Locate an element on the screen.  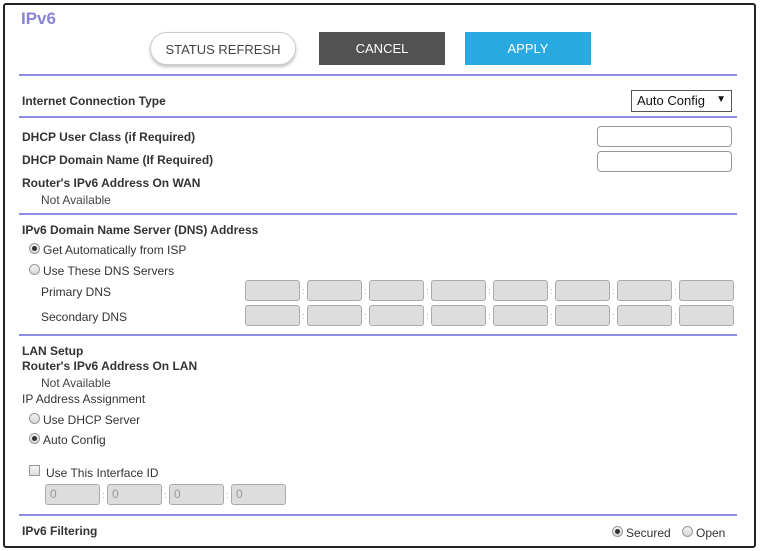
connection-type-select: Auto Config ▼ is located at coordinates (681, 101).